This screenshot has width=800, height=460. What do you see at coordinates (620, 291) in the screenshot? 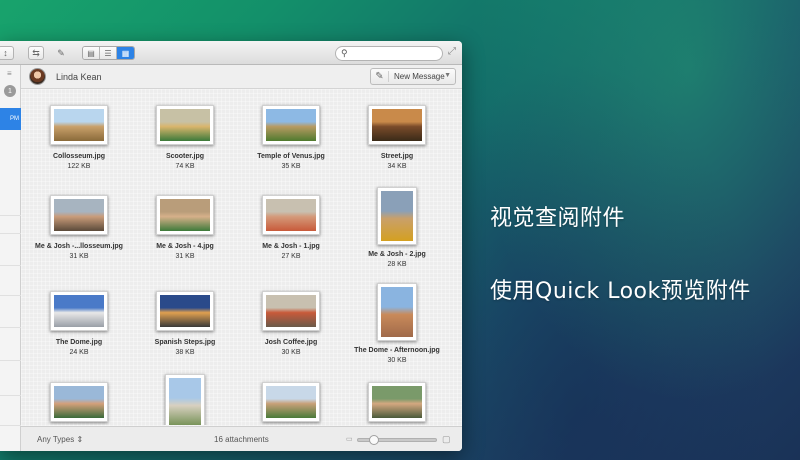
I see `promo-subheading: 使用Quick Look预览附件` at bounding box center [620, 291].